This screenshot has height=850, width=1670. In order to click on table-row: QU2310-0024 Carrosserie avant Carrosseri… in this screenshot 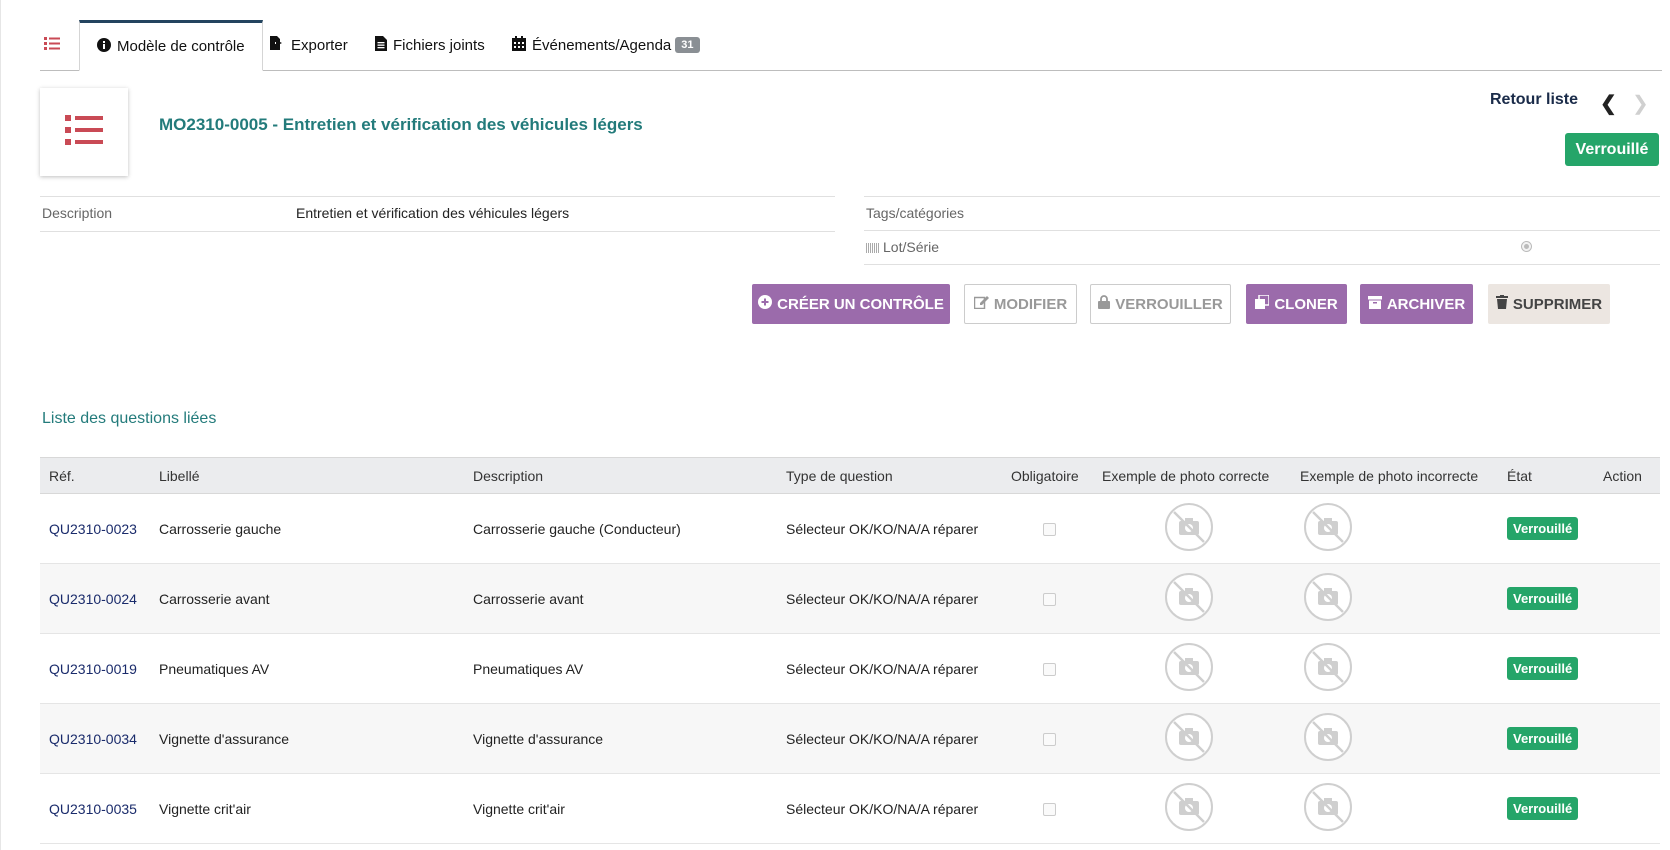, I will do `click(850, 598)`.